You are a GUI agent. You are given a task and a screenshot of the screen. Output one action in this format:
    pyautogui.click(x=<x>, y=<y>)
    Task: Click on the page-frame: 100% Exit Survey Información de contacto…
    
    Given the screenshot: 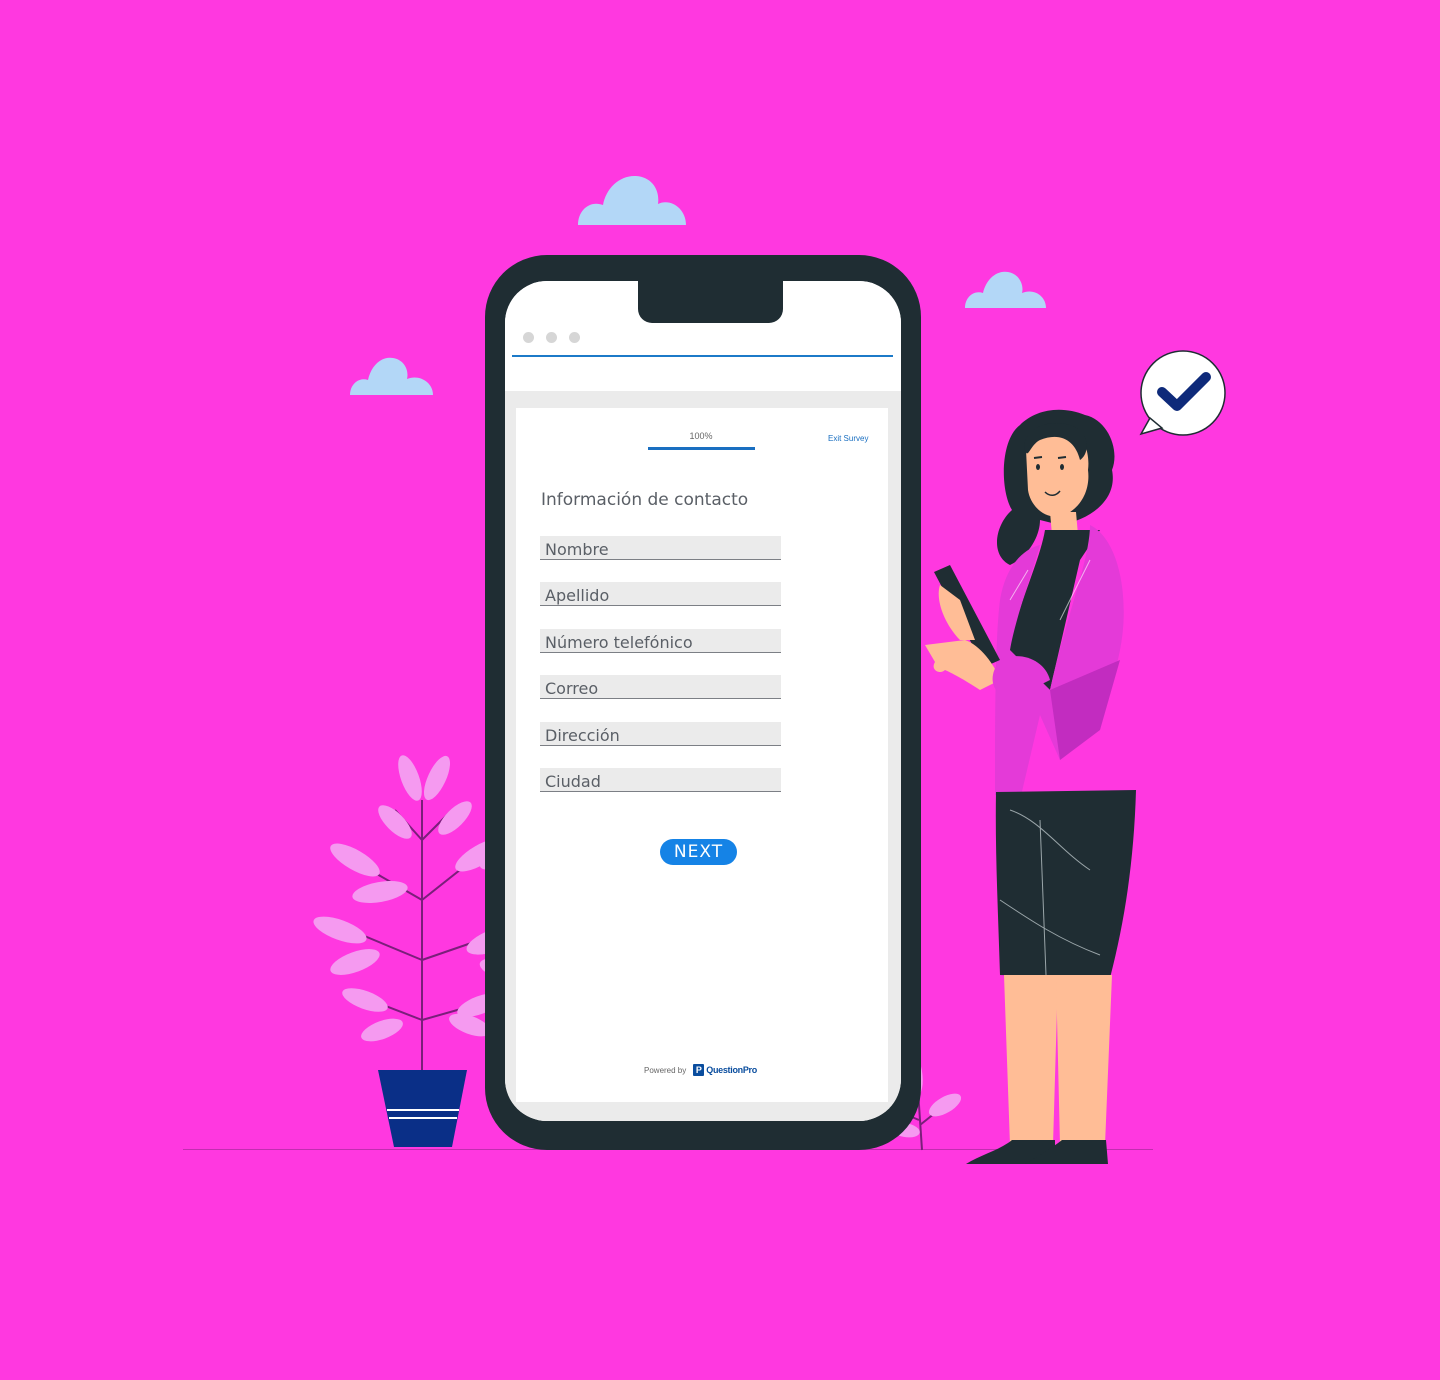 What is the action you would take?
    pyautogui.click(x=703, y=756)
    